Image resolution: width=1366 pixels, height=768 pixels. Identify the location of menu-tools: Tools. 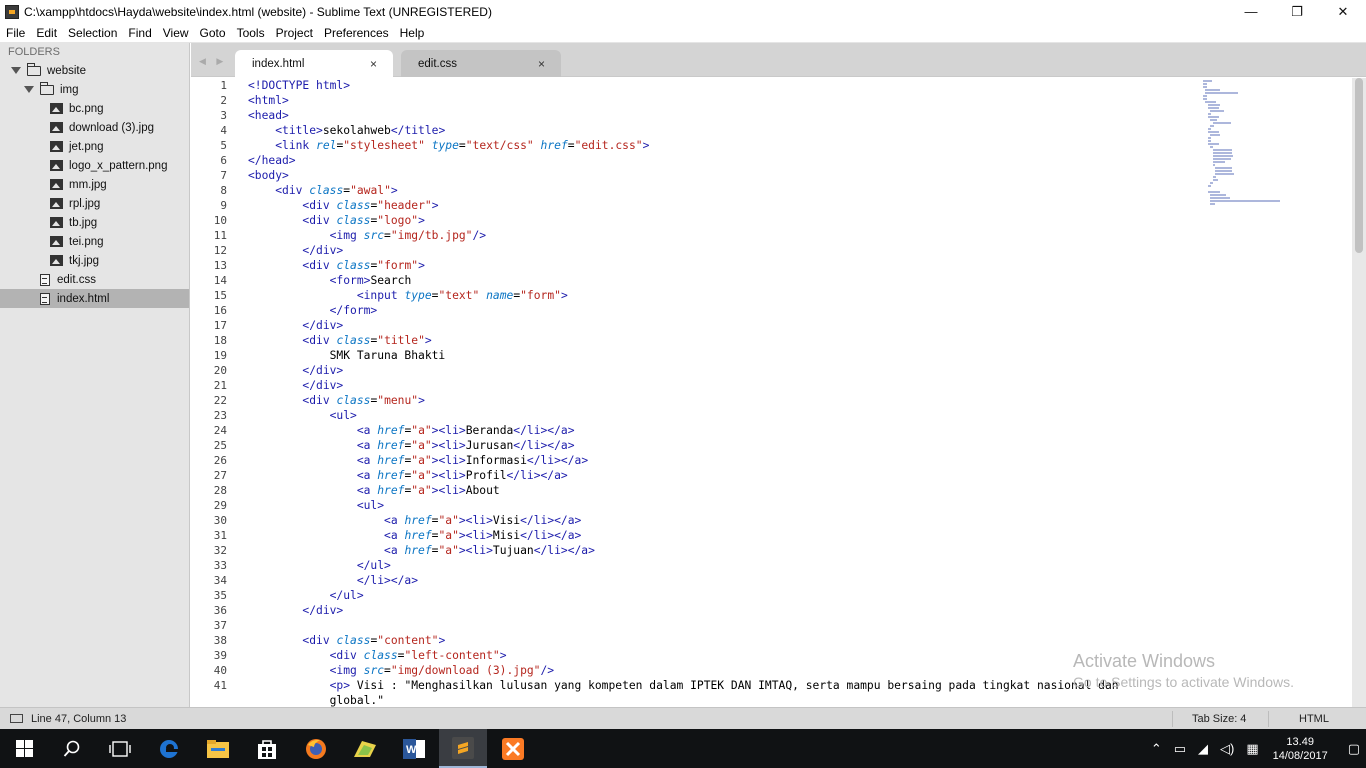
(250, 33).